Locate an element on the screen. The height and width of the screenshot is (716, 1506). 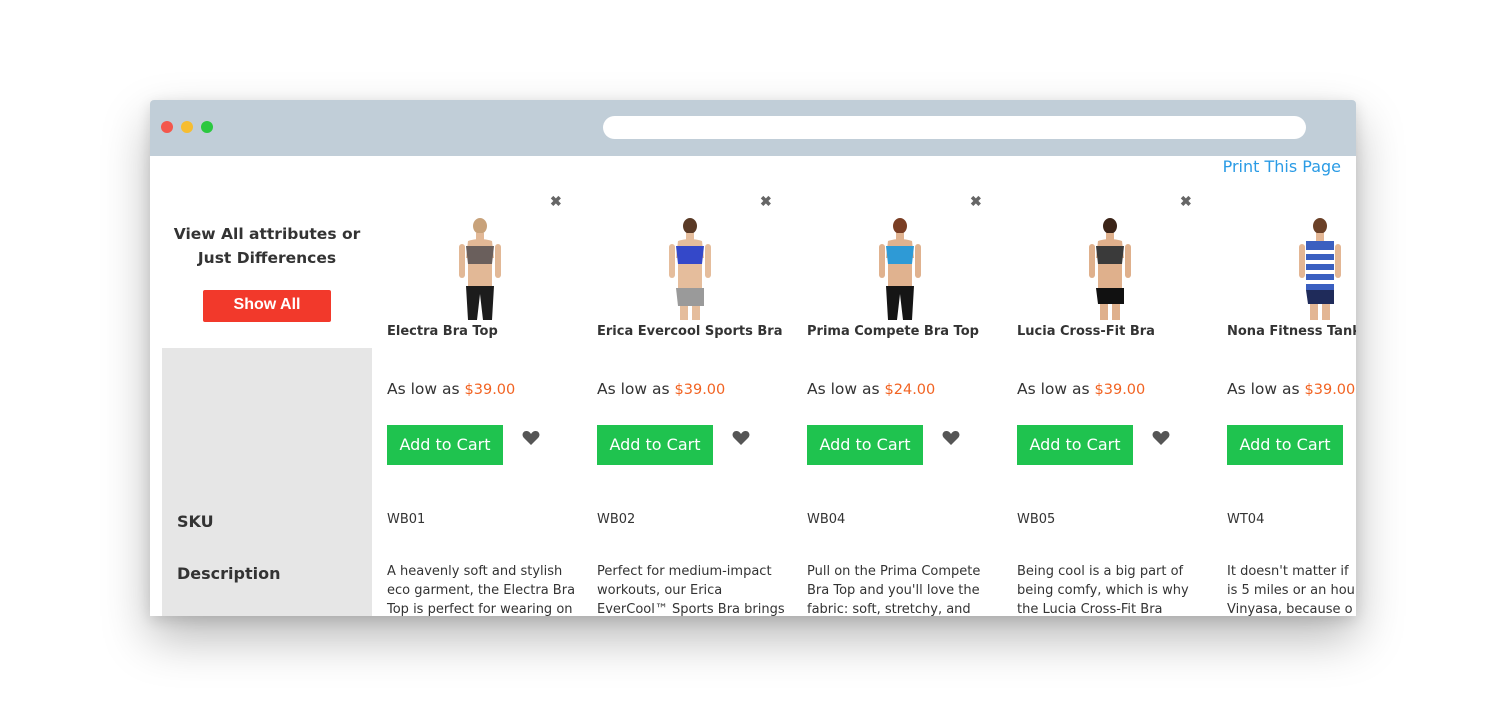
show-all-button: Show All is located at coordinates (267, 306).